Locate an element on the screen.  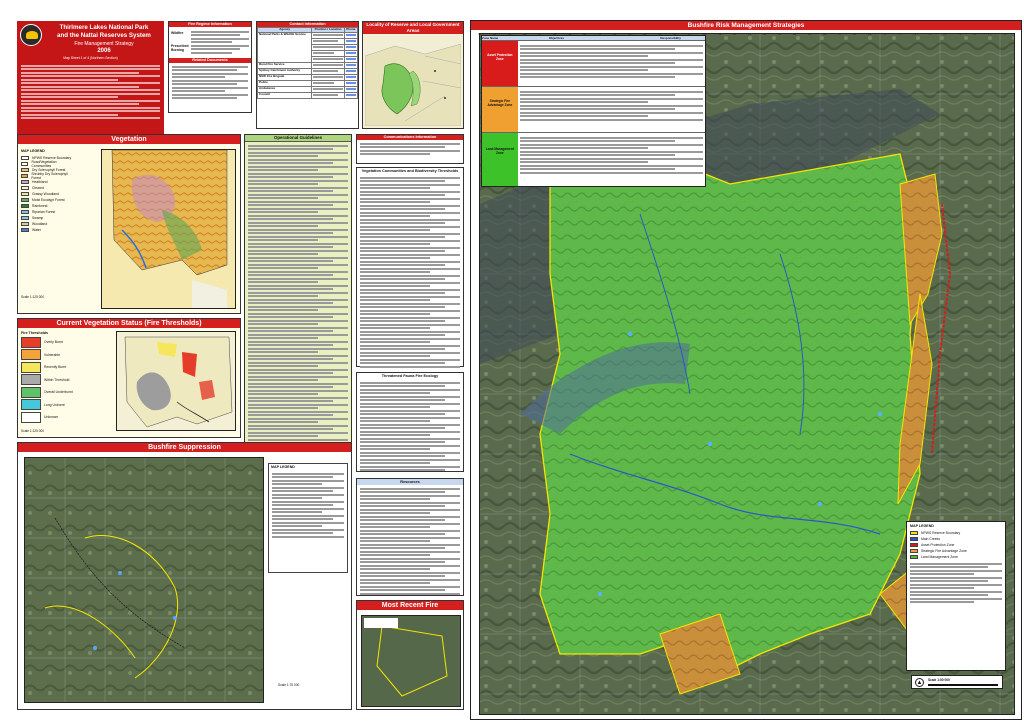
legend-label: Overall Underburnt is located at coordinates (58, 392).